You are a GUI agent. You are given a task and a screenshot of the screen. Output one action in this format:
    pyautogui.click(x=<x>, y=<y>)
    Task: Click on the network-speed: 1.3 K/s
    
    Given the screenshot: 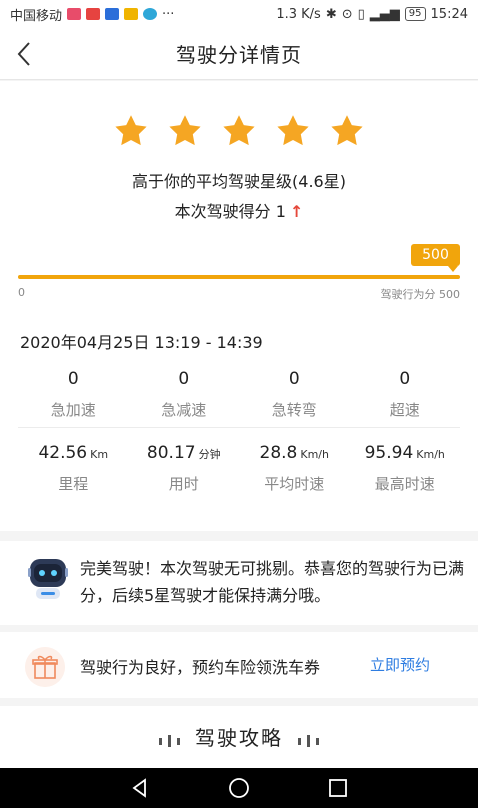 What is the action you would take?
    pyautogui.click(x=298, y=14)
    